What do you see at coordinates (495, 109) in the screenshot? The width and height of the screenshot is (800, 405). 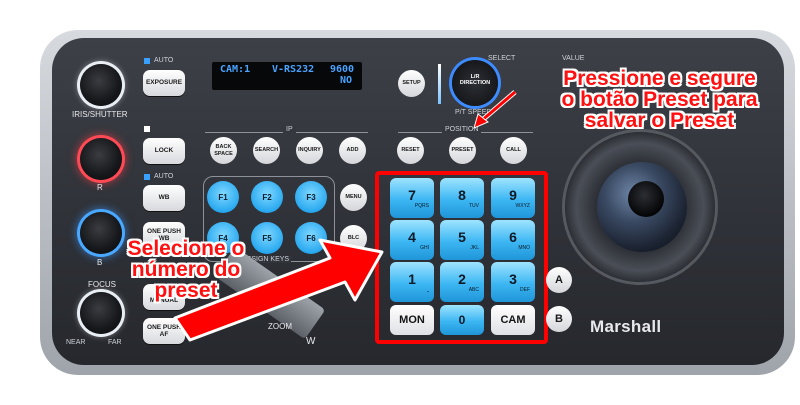 I see `preset-arrow-icon` at bounding box center [495, 109].